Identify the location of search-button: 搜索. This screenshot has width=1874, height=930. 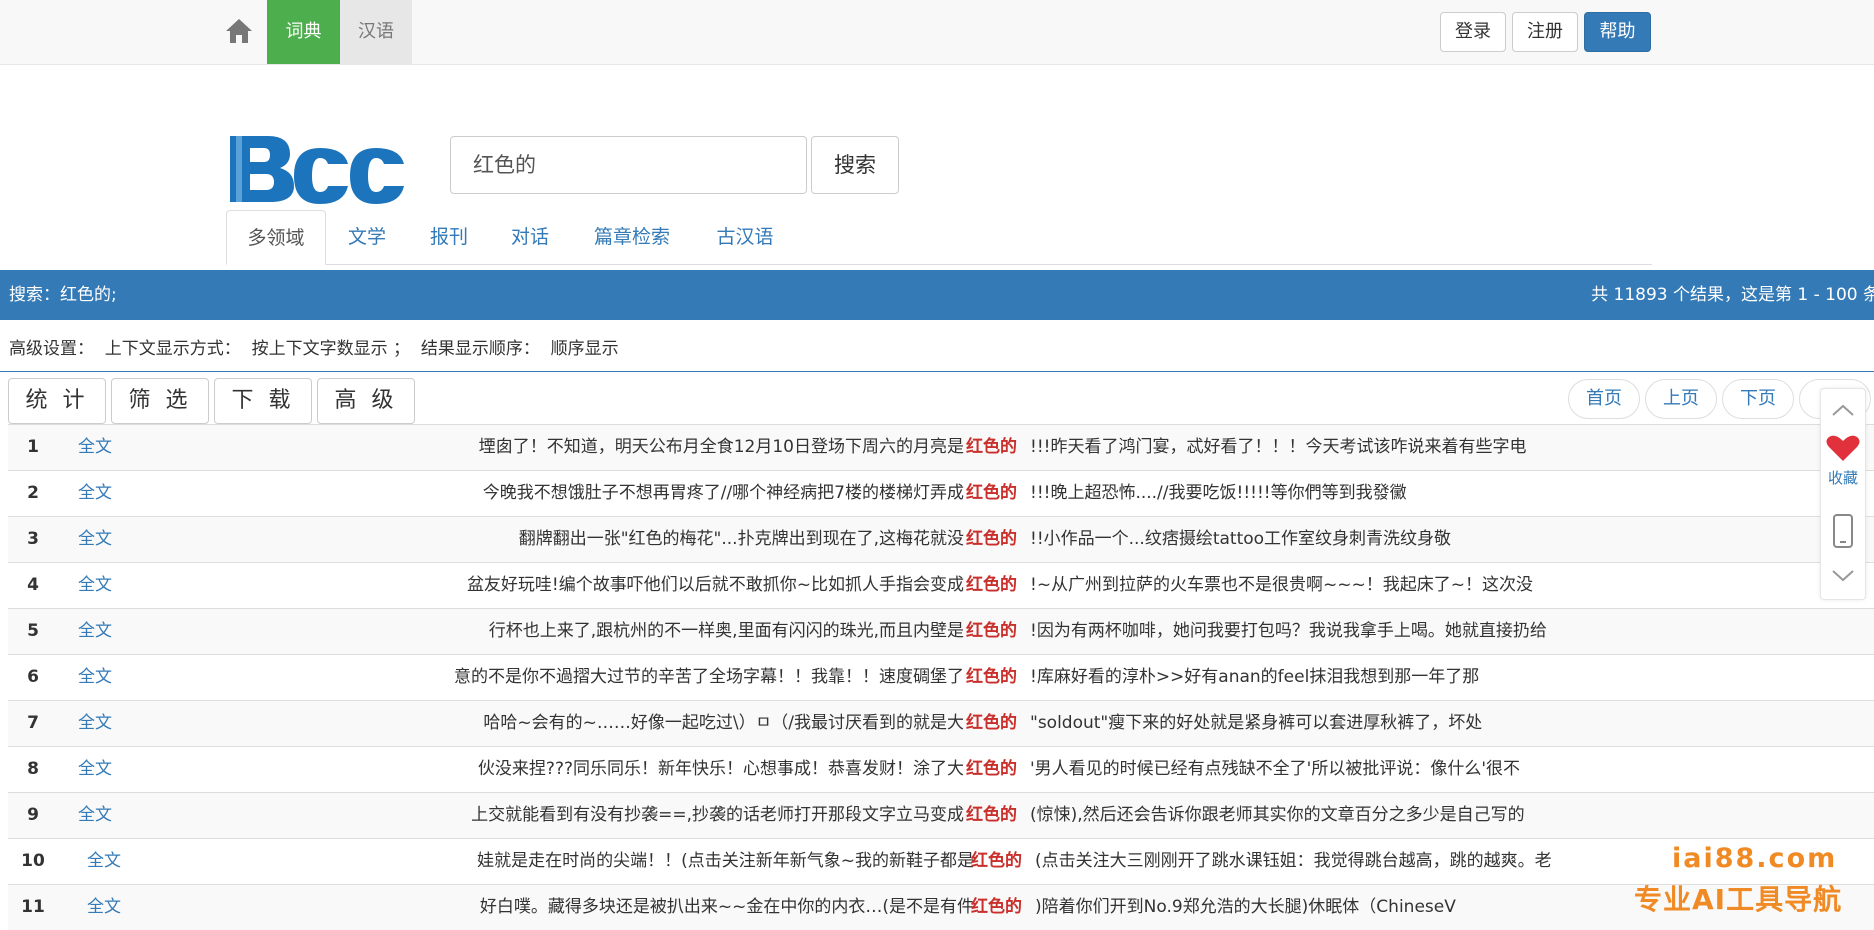
(855, 165).